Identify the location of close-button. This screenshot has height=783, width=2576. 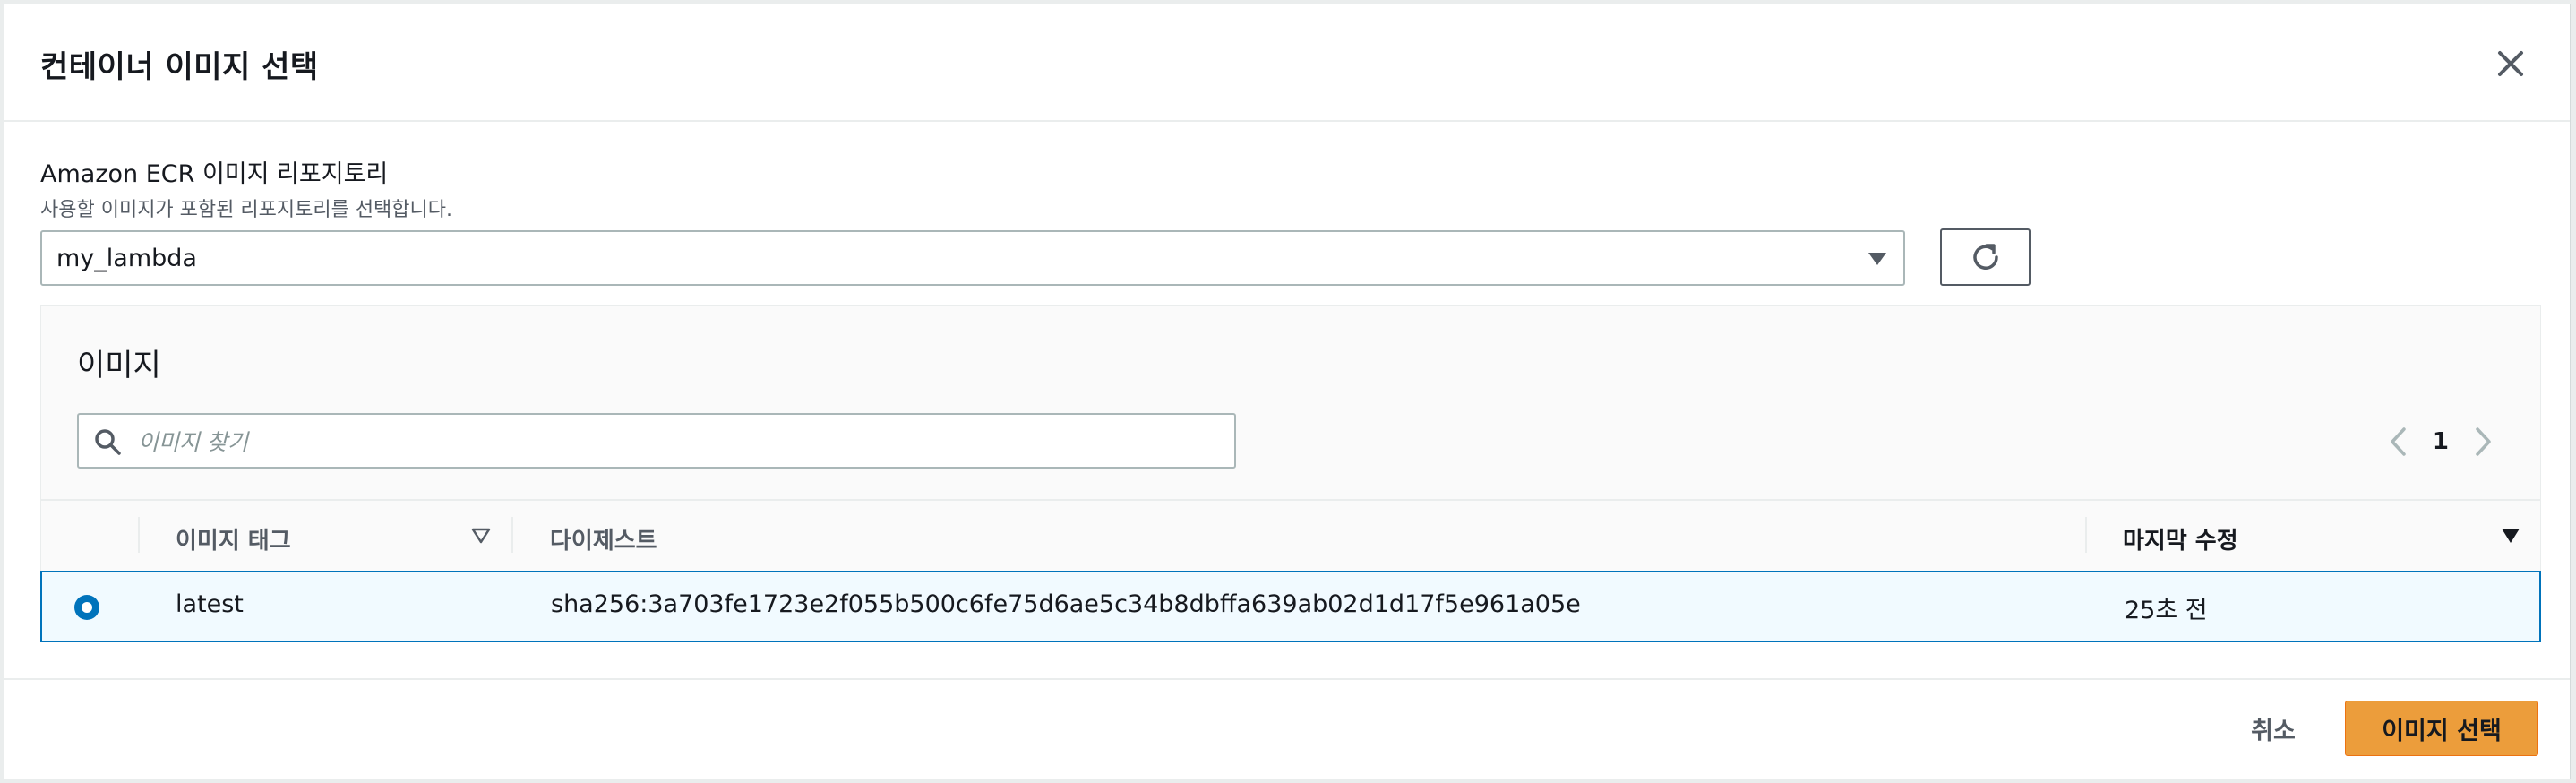
(2511, 64).